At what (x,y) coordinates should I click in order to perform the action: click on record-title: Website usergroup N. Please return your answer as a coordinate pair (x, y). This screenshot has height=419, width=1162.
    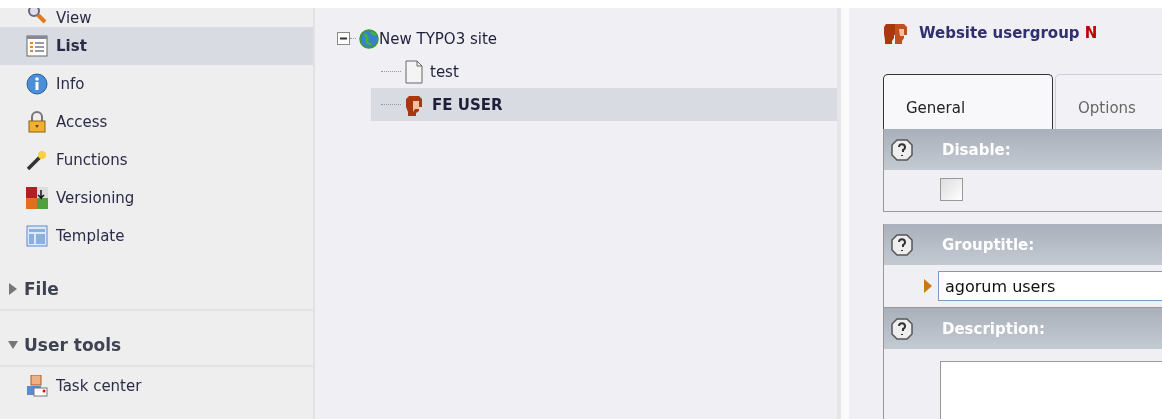
    Looking at the image, I should click on (1008, 33).